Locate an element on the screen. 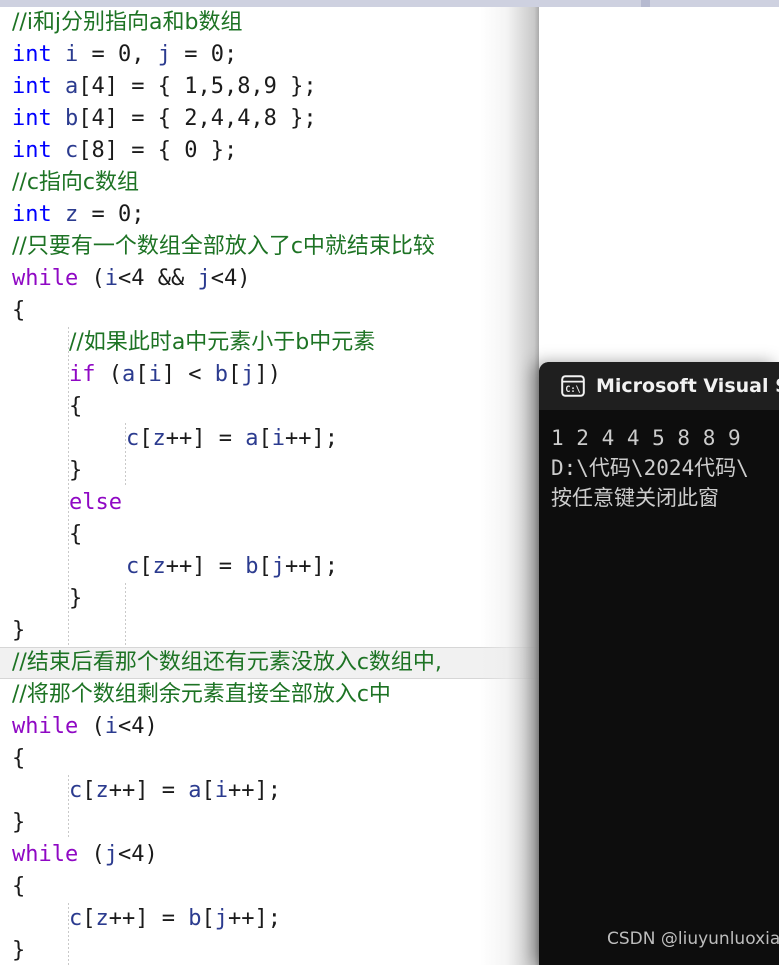 Image resolution: width=779 pixels, height=965 pixels. code-line: //将那个数组剩余元素直接全部放入c中 is located at coordinates (201, 695).